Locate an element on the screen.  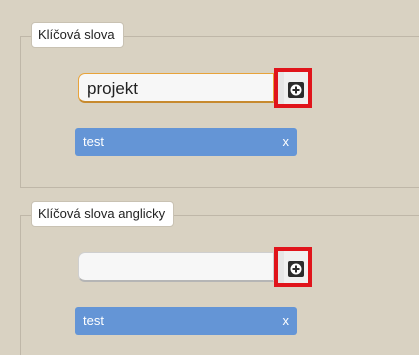
keywords-en-input-group is located at coordinates (198, 267).